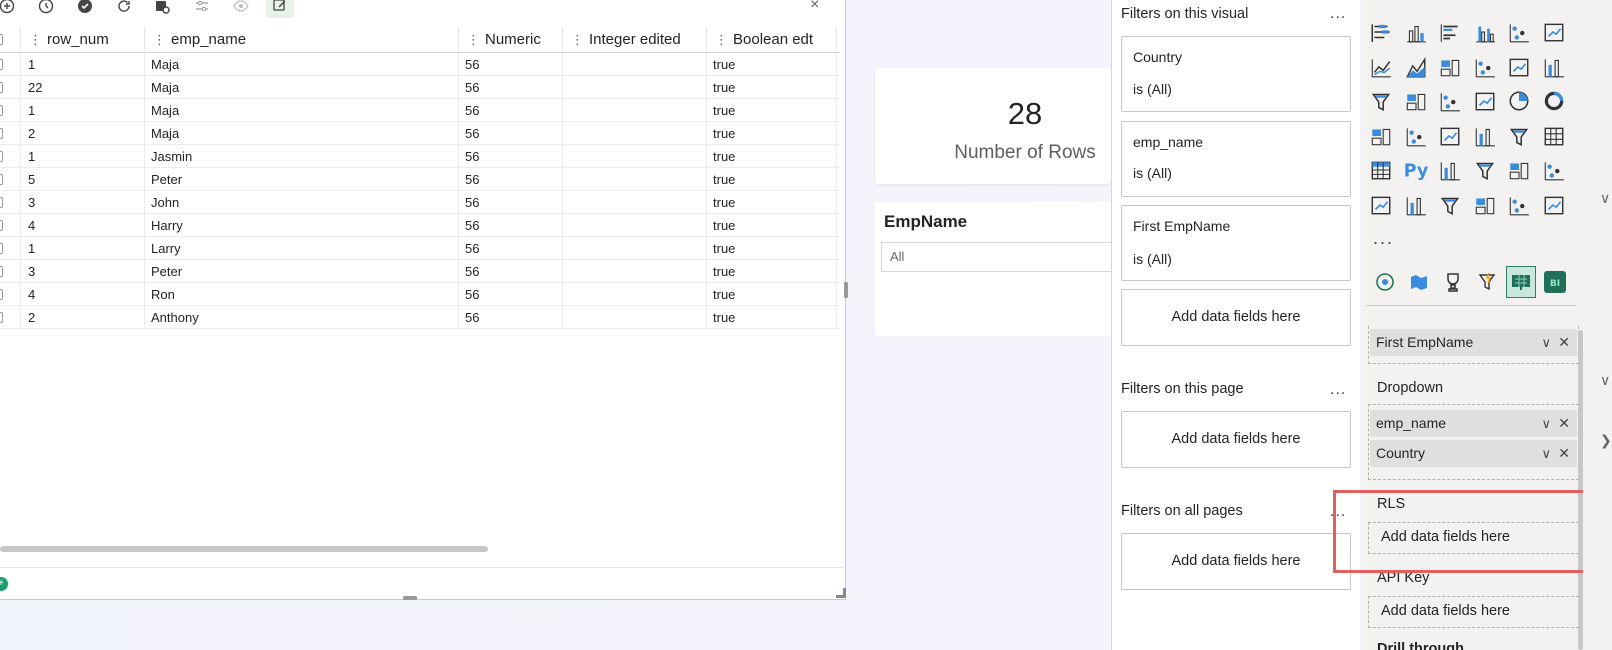  What do you see at coordinates (83, 156) in the screenshot?
I see `table-cell-row-num: 1` at bounding box center [83, 156].